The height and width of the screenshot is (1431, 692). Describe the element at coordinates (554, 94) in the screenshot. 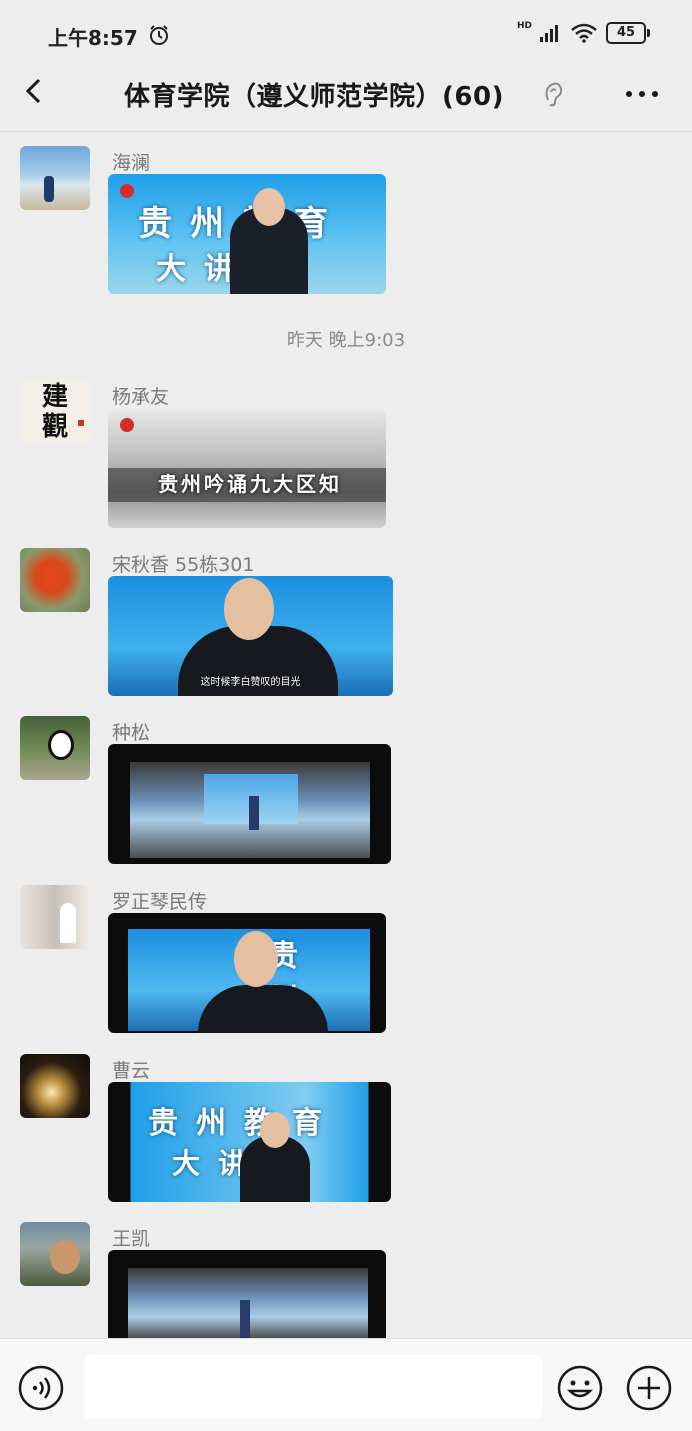

I see `earpiece-mode-icon` at that location.